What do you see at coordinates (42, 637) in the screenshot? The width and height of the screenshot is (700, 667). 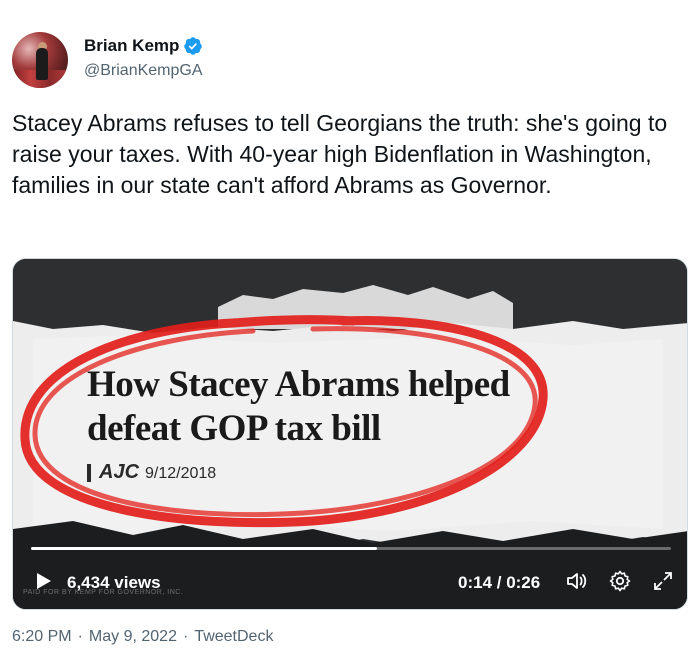 I see `tweet-time: 6:20 PM` at bounding box center [42, 637].